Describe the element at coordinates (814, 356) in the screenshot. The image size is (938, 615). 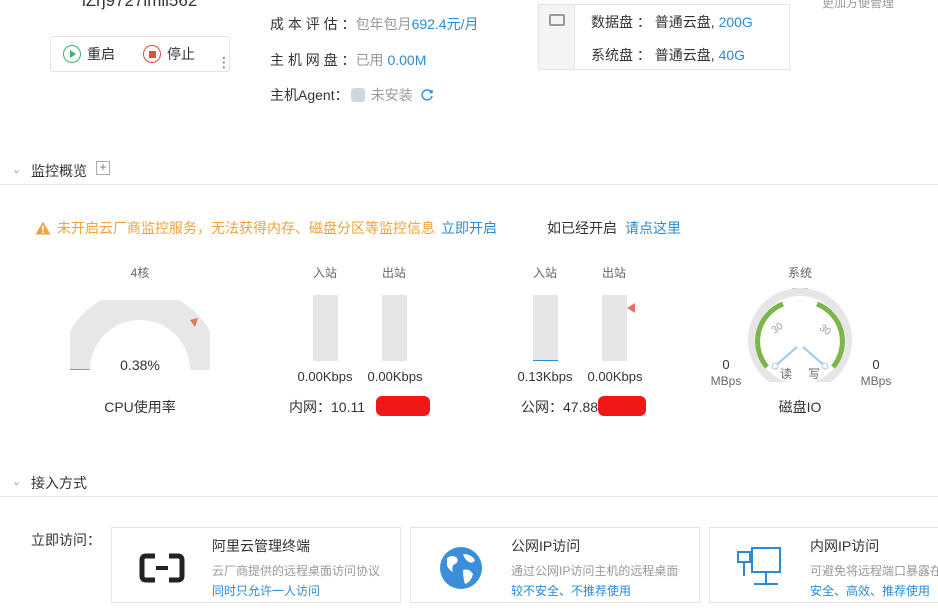
I see `diskio-write-needle` at that location.